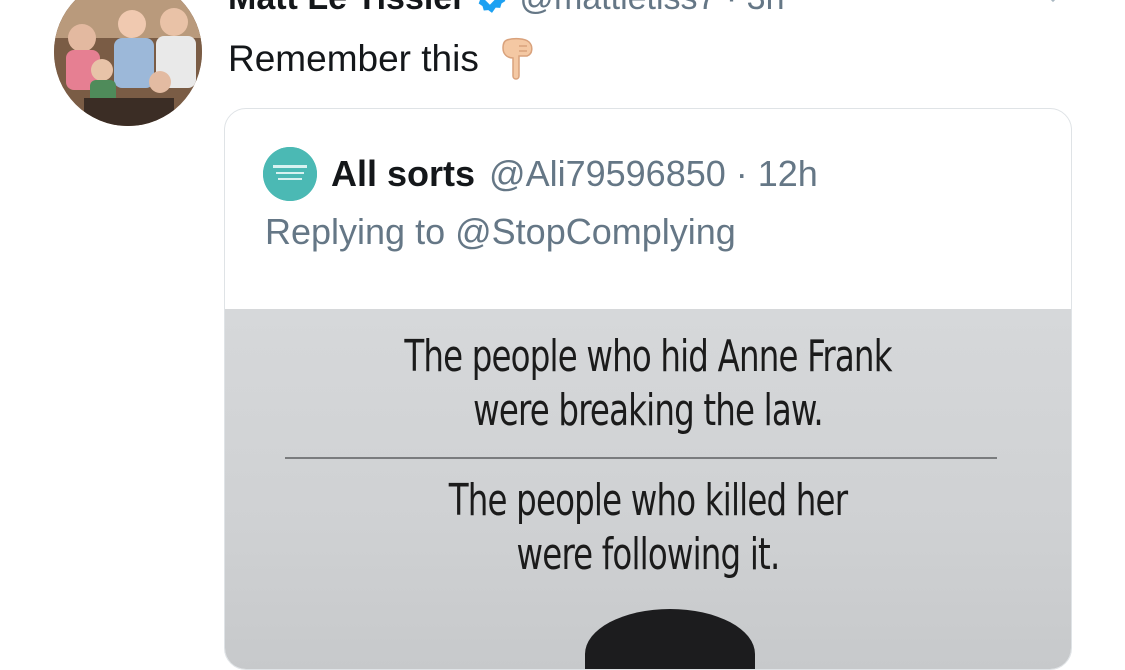 The width and height of the screenshot is (1125, 670). What do you see at coordinates (517, 59) in the screenshot?
I see `backhand-index-pointing-down-icon` at bounding box center [517, 59].